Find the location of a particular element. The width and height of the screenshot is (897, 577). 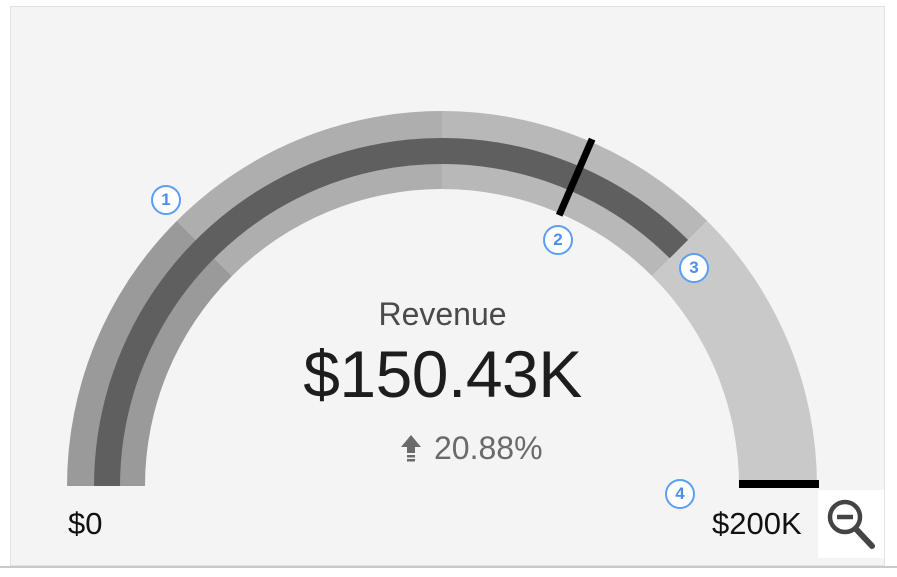

marker-2: 2 is located at coordinates (558, 240).